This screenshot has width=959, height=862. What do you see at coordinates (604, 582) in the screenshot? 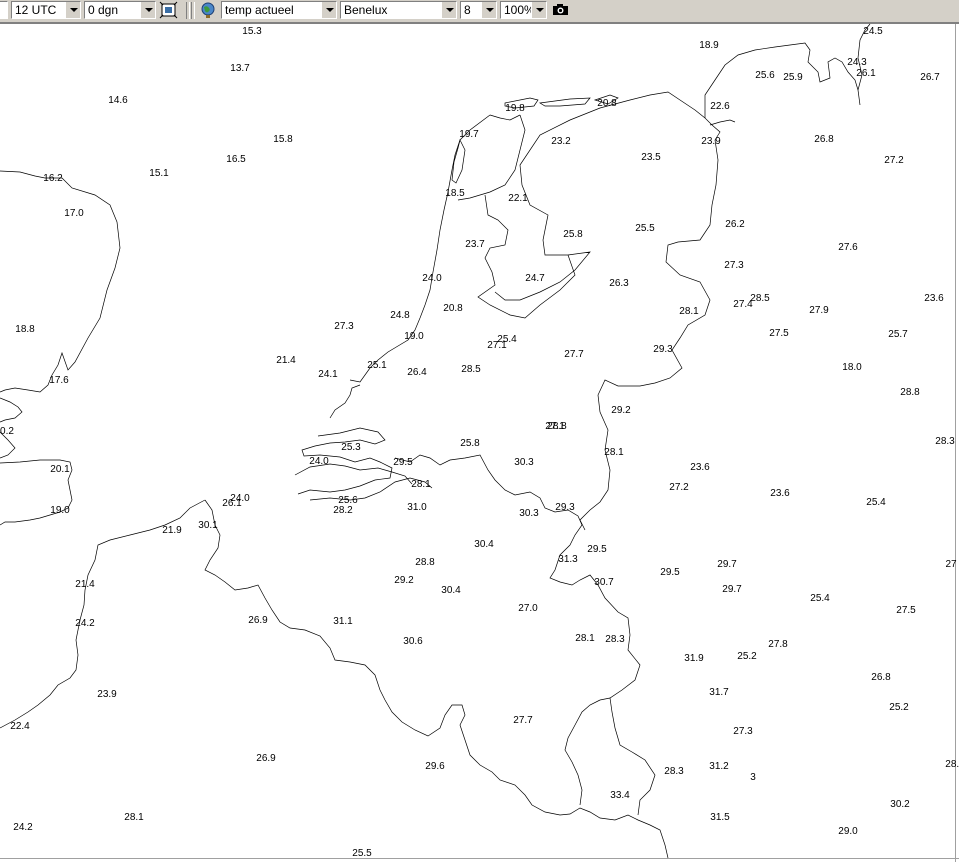
I see `station-value: 30.7` at bounding box center [604, 582].